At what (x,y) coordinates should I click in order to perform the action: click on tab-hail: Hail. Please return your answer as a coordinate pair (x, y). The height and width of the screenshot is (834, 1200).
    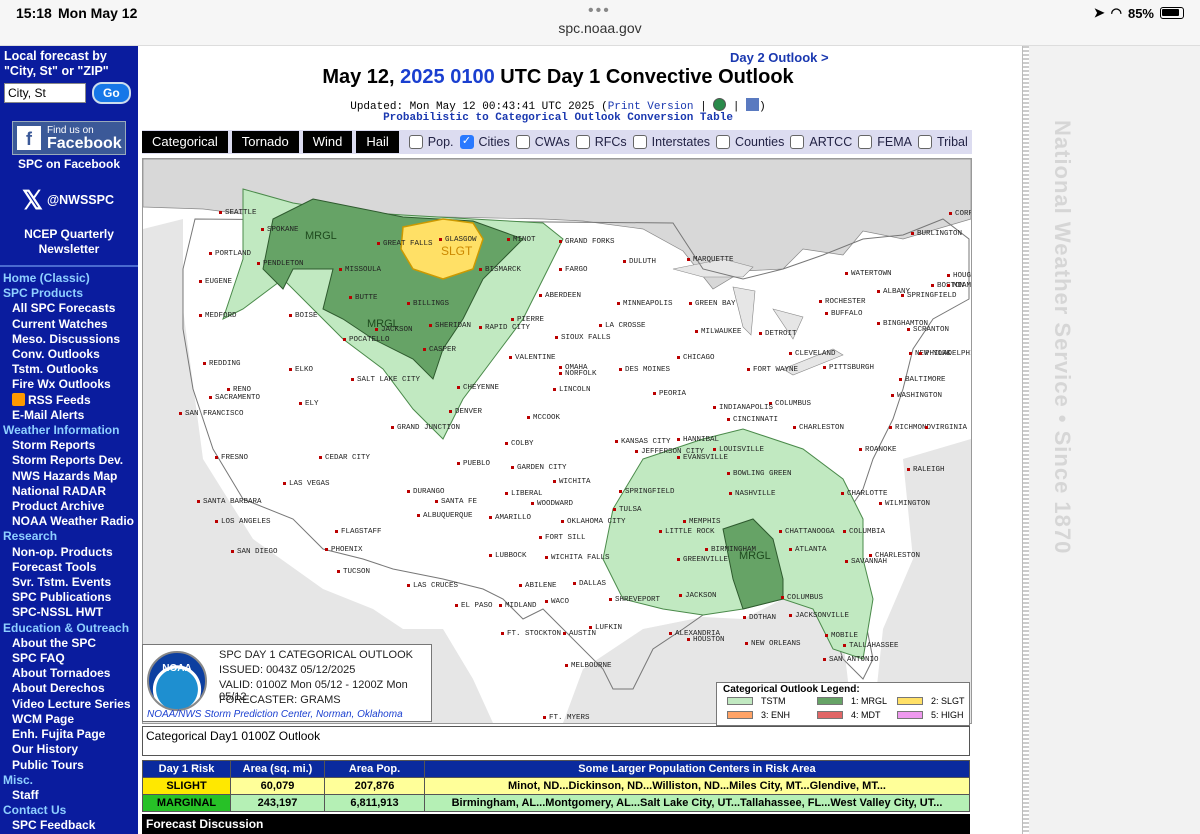
    Looking at the image, I should click on (377, 142).